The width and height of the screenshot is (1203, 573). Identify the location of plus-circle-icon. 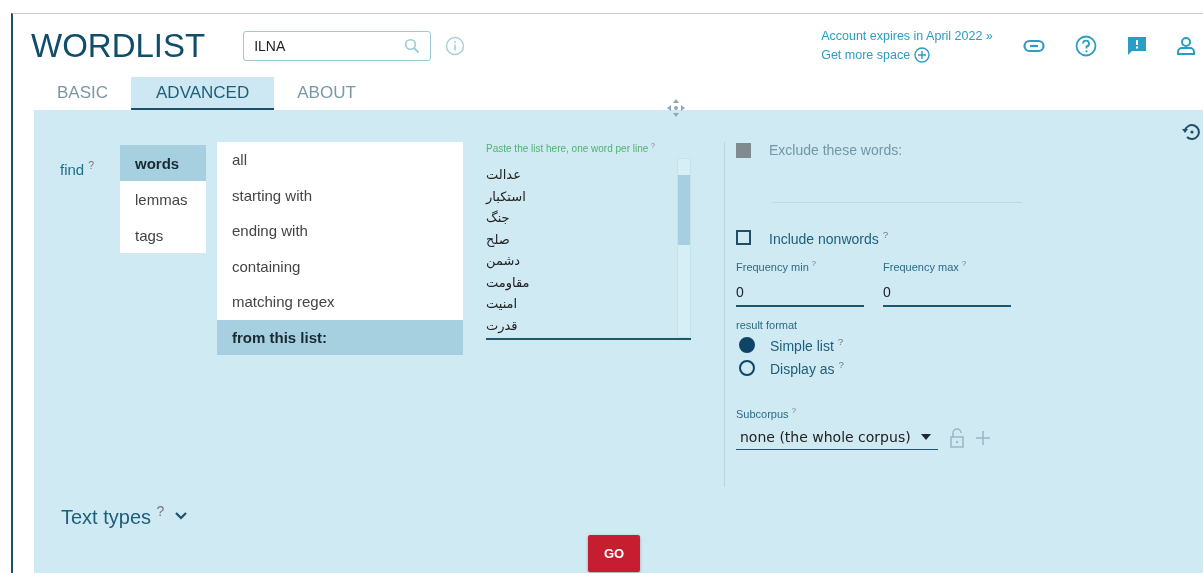
(922, 55).